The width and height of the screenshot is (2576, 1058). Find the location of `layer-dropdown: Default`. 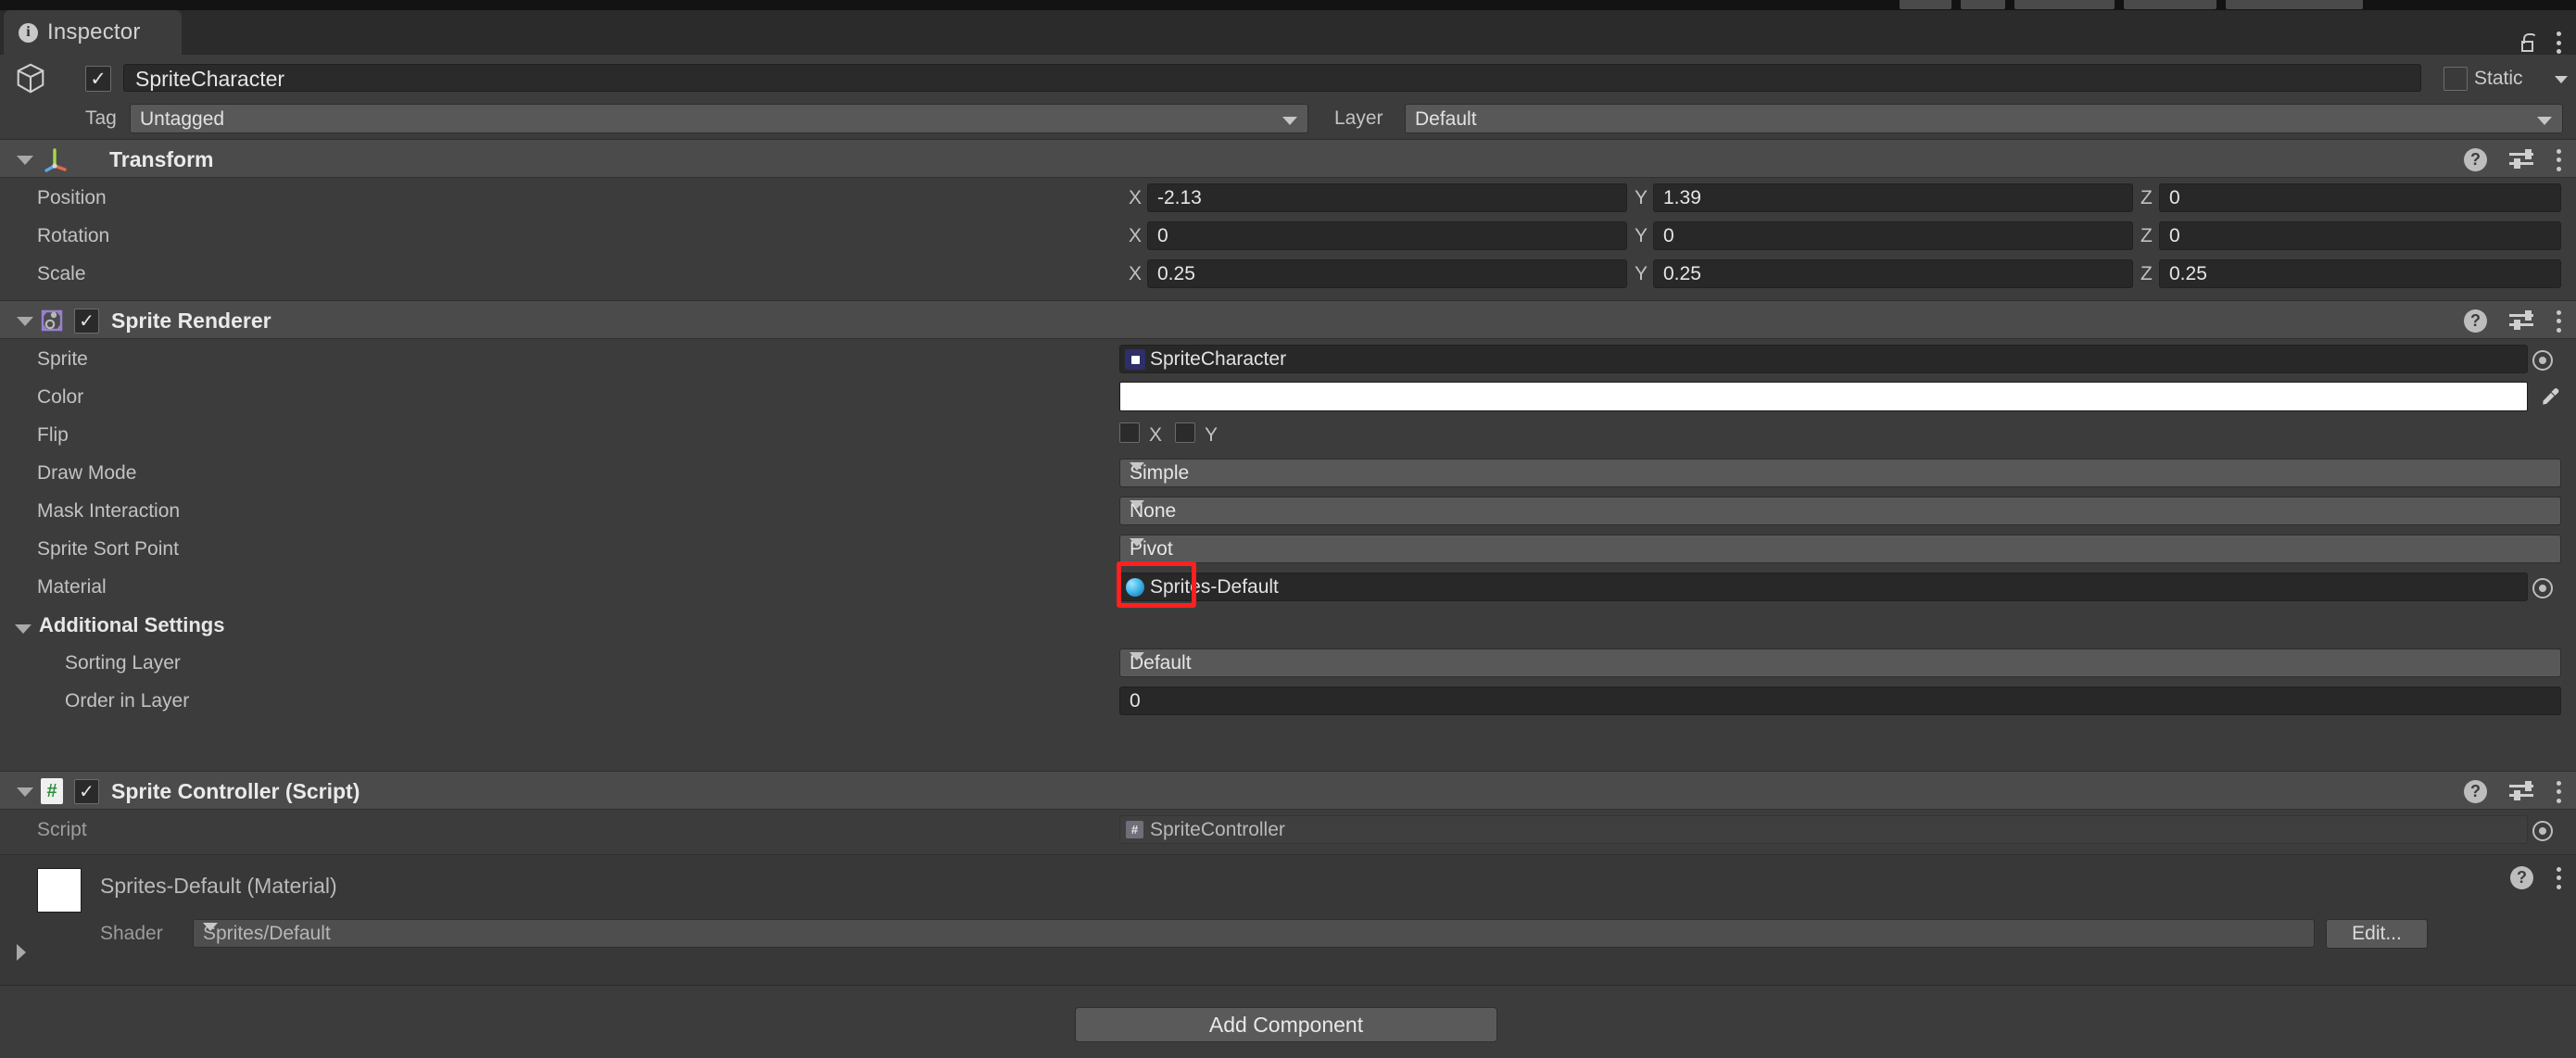

layer-dropdown: Default is located at coordinates (1984, 119).